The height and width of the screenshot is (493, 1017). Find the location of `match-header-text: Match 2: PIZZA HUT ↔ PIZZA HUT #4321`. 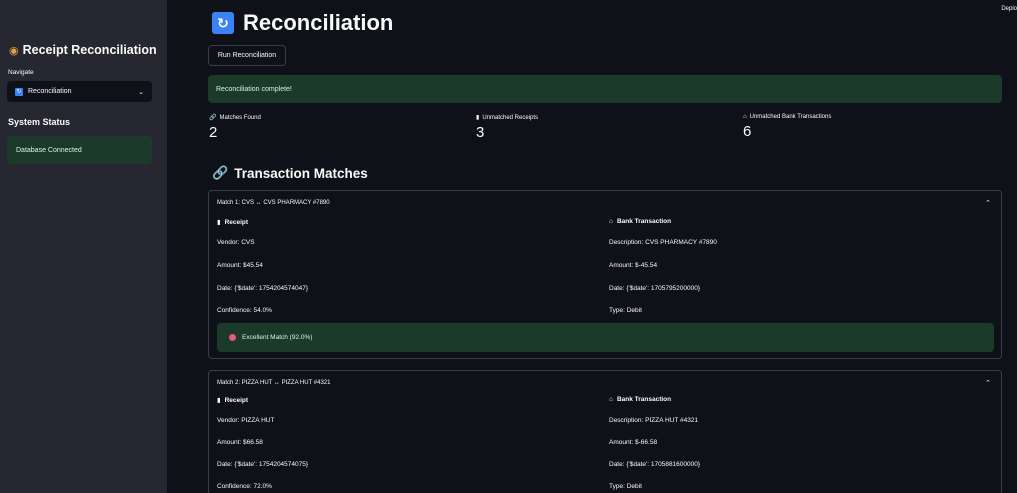

match-header-text: Match 2: PIZZA HUT ↔ PIZZA HUT #4321 is located at coordinates (274, 383).